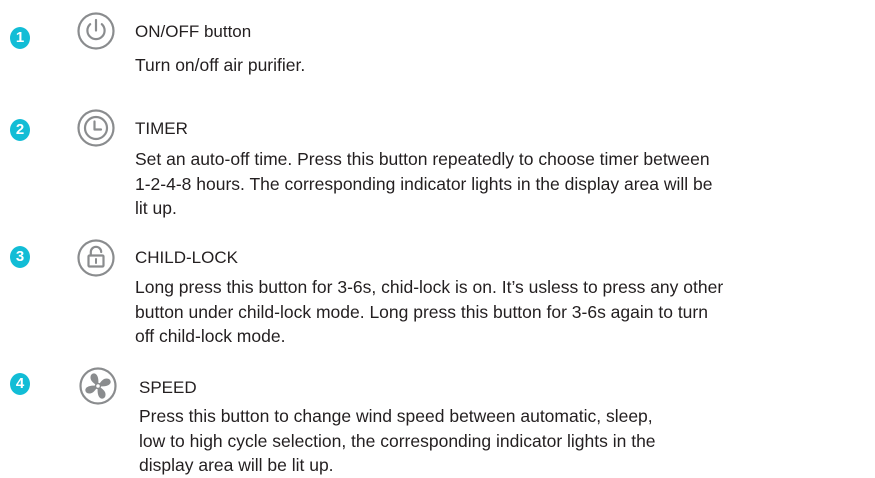  I want to click on fan-icon, so click(98, 386).